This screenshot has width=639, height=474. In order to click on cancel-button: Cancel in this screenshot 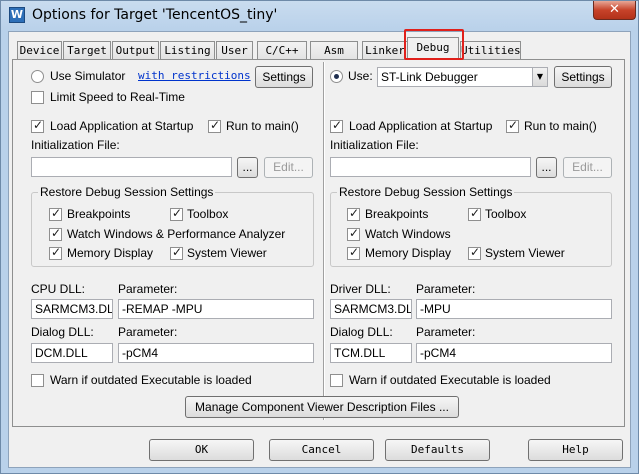, I will do `click(321, 450)`.